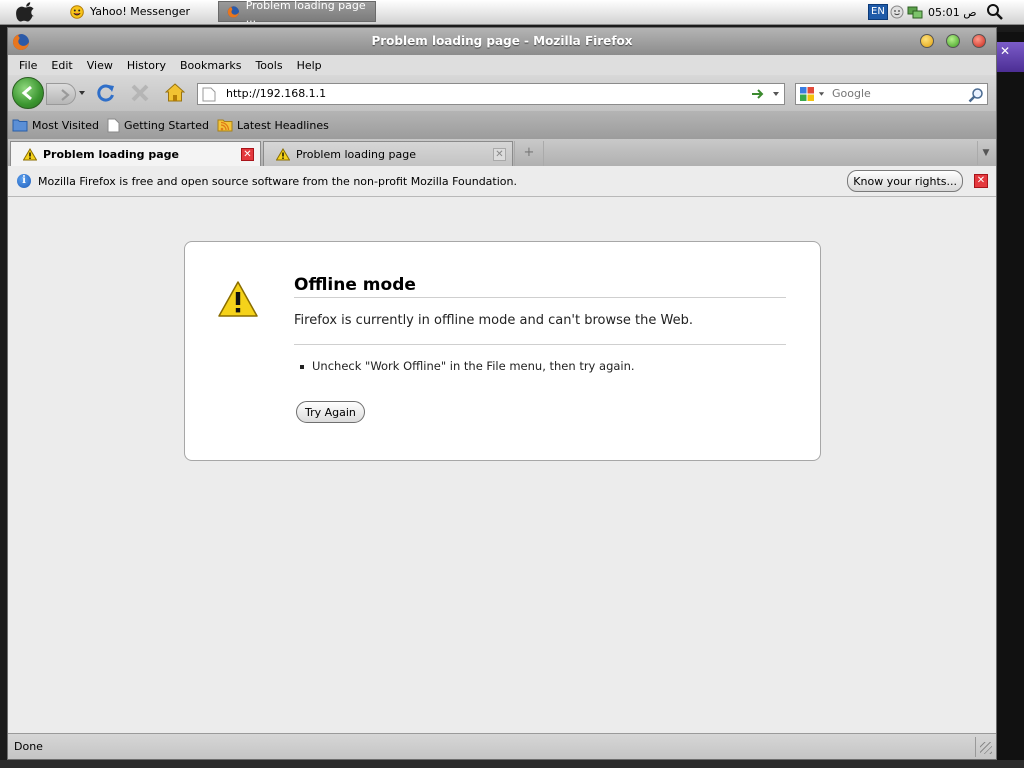 The width and height of the screenshot is (1024, 768). Describe the element at coordinates (20, 125) in the screenshot. I see `folder-icon` at that location.